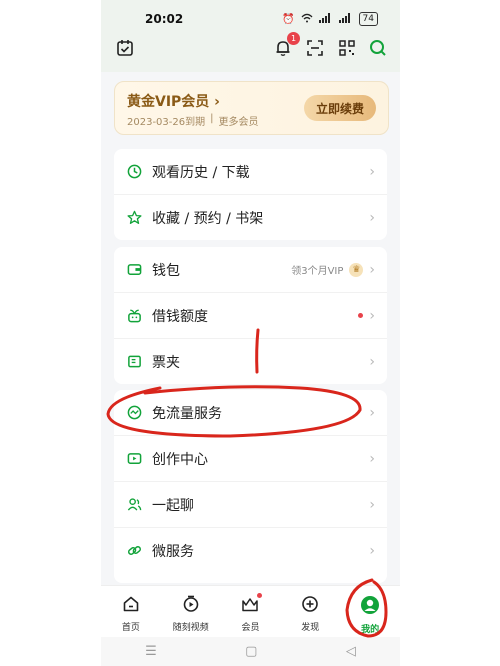 This screenshot has height=666, width=500. I want to click on status-icons: ⏰ 74, so click(330, 19).